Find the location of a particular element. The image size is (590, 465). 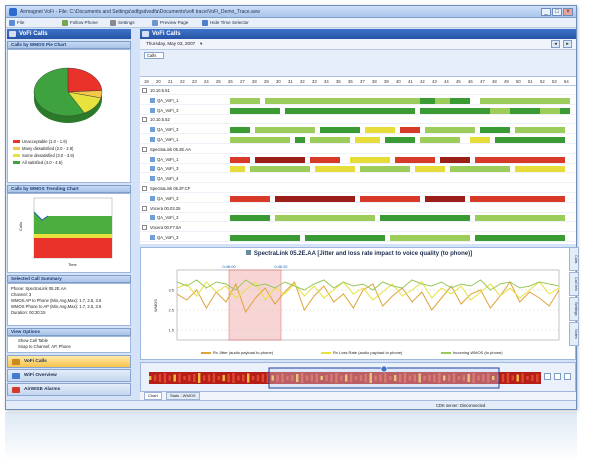

timeline-group-row: SpectraLink 05.2F.CF is located at coordinates (358, 188).